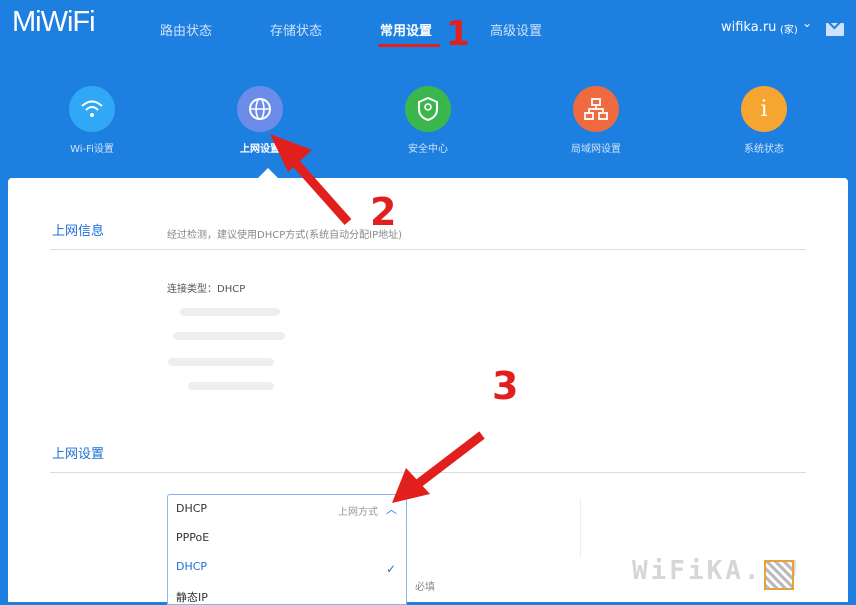 The width and height of the screenshot is (856, 605). What do you see at coordinates (411, 485) in the screenshot?
I see `arrow-3-head` at bounding box center [411, 485].